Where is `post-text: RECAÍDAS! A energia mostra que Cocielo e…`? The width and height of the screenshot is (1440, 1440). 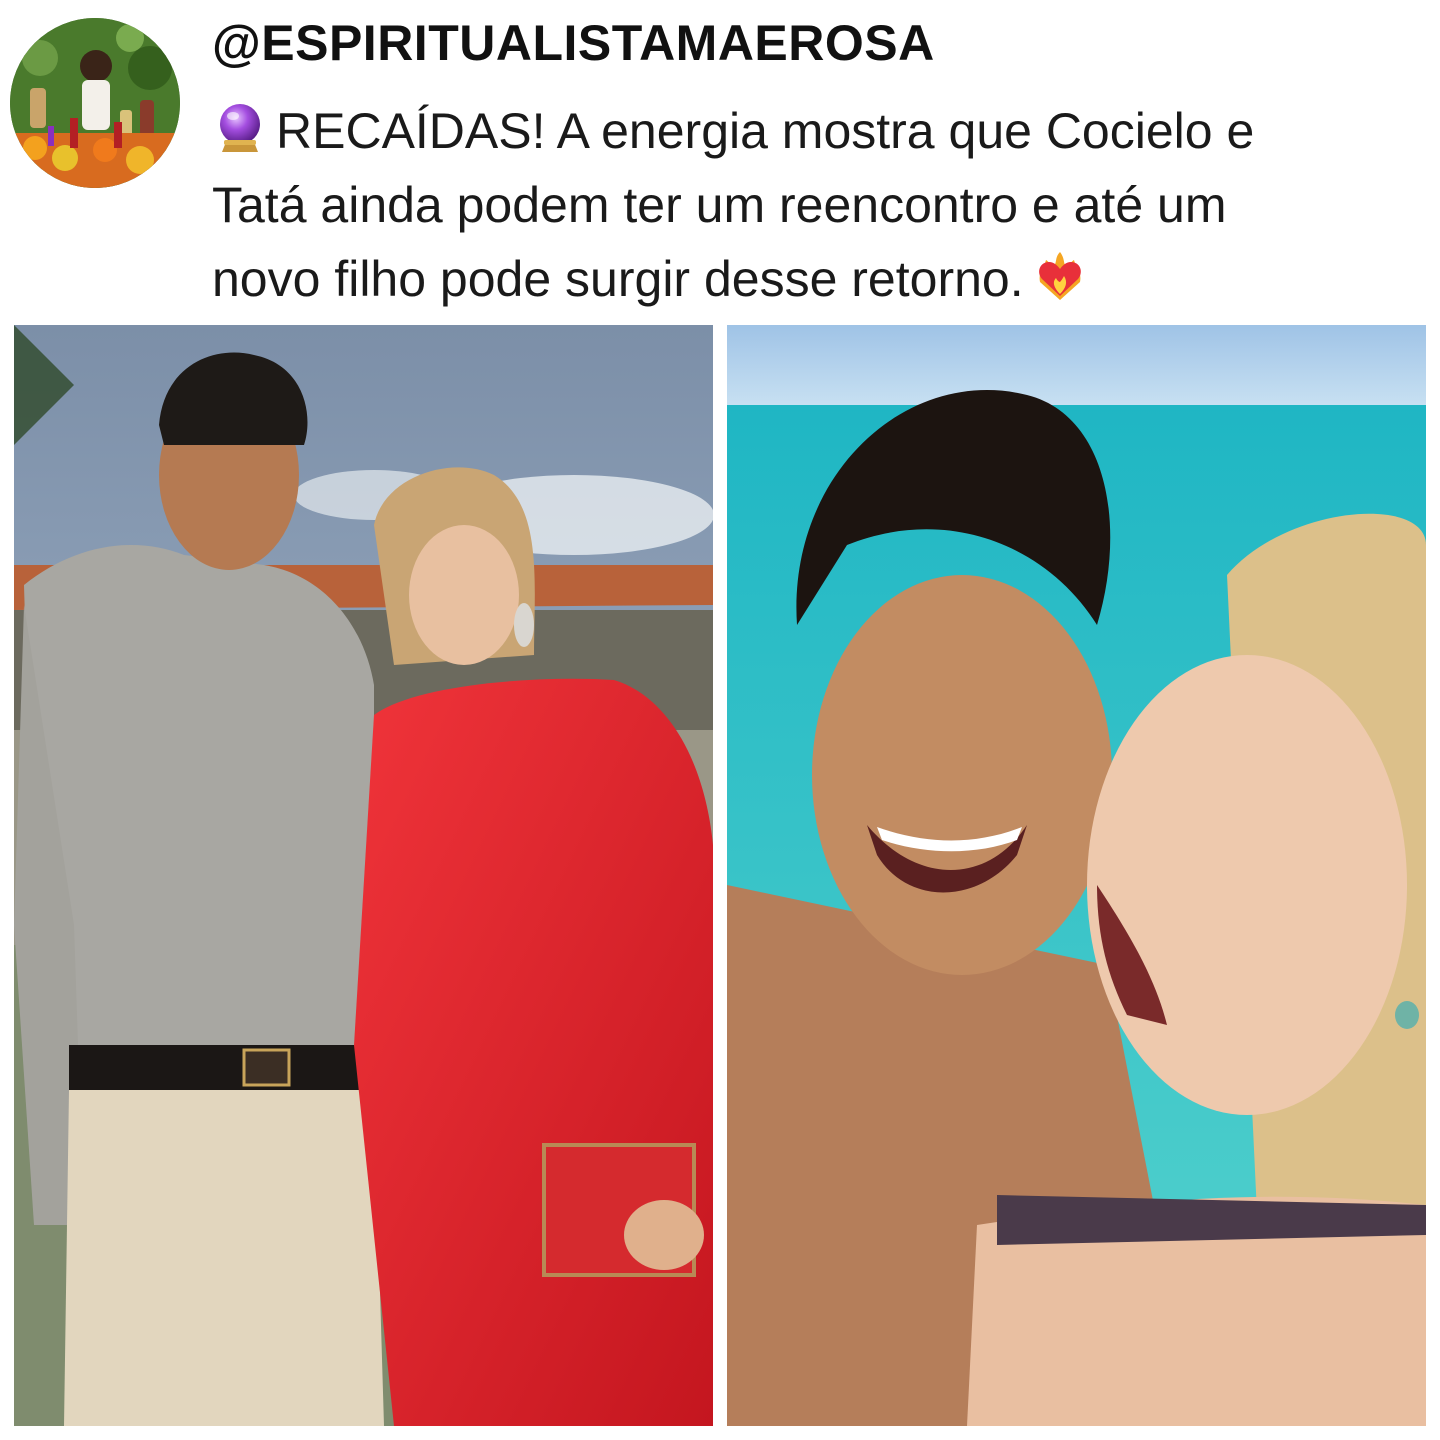
post-text: RECAÍDAS! A energia mostra que Cocielo e… is located at coordinates (819, 205).